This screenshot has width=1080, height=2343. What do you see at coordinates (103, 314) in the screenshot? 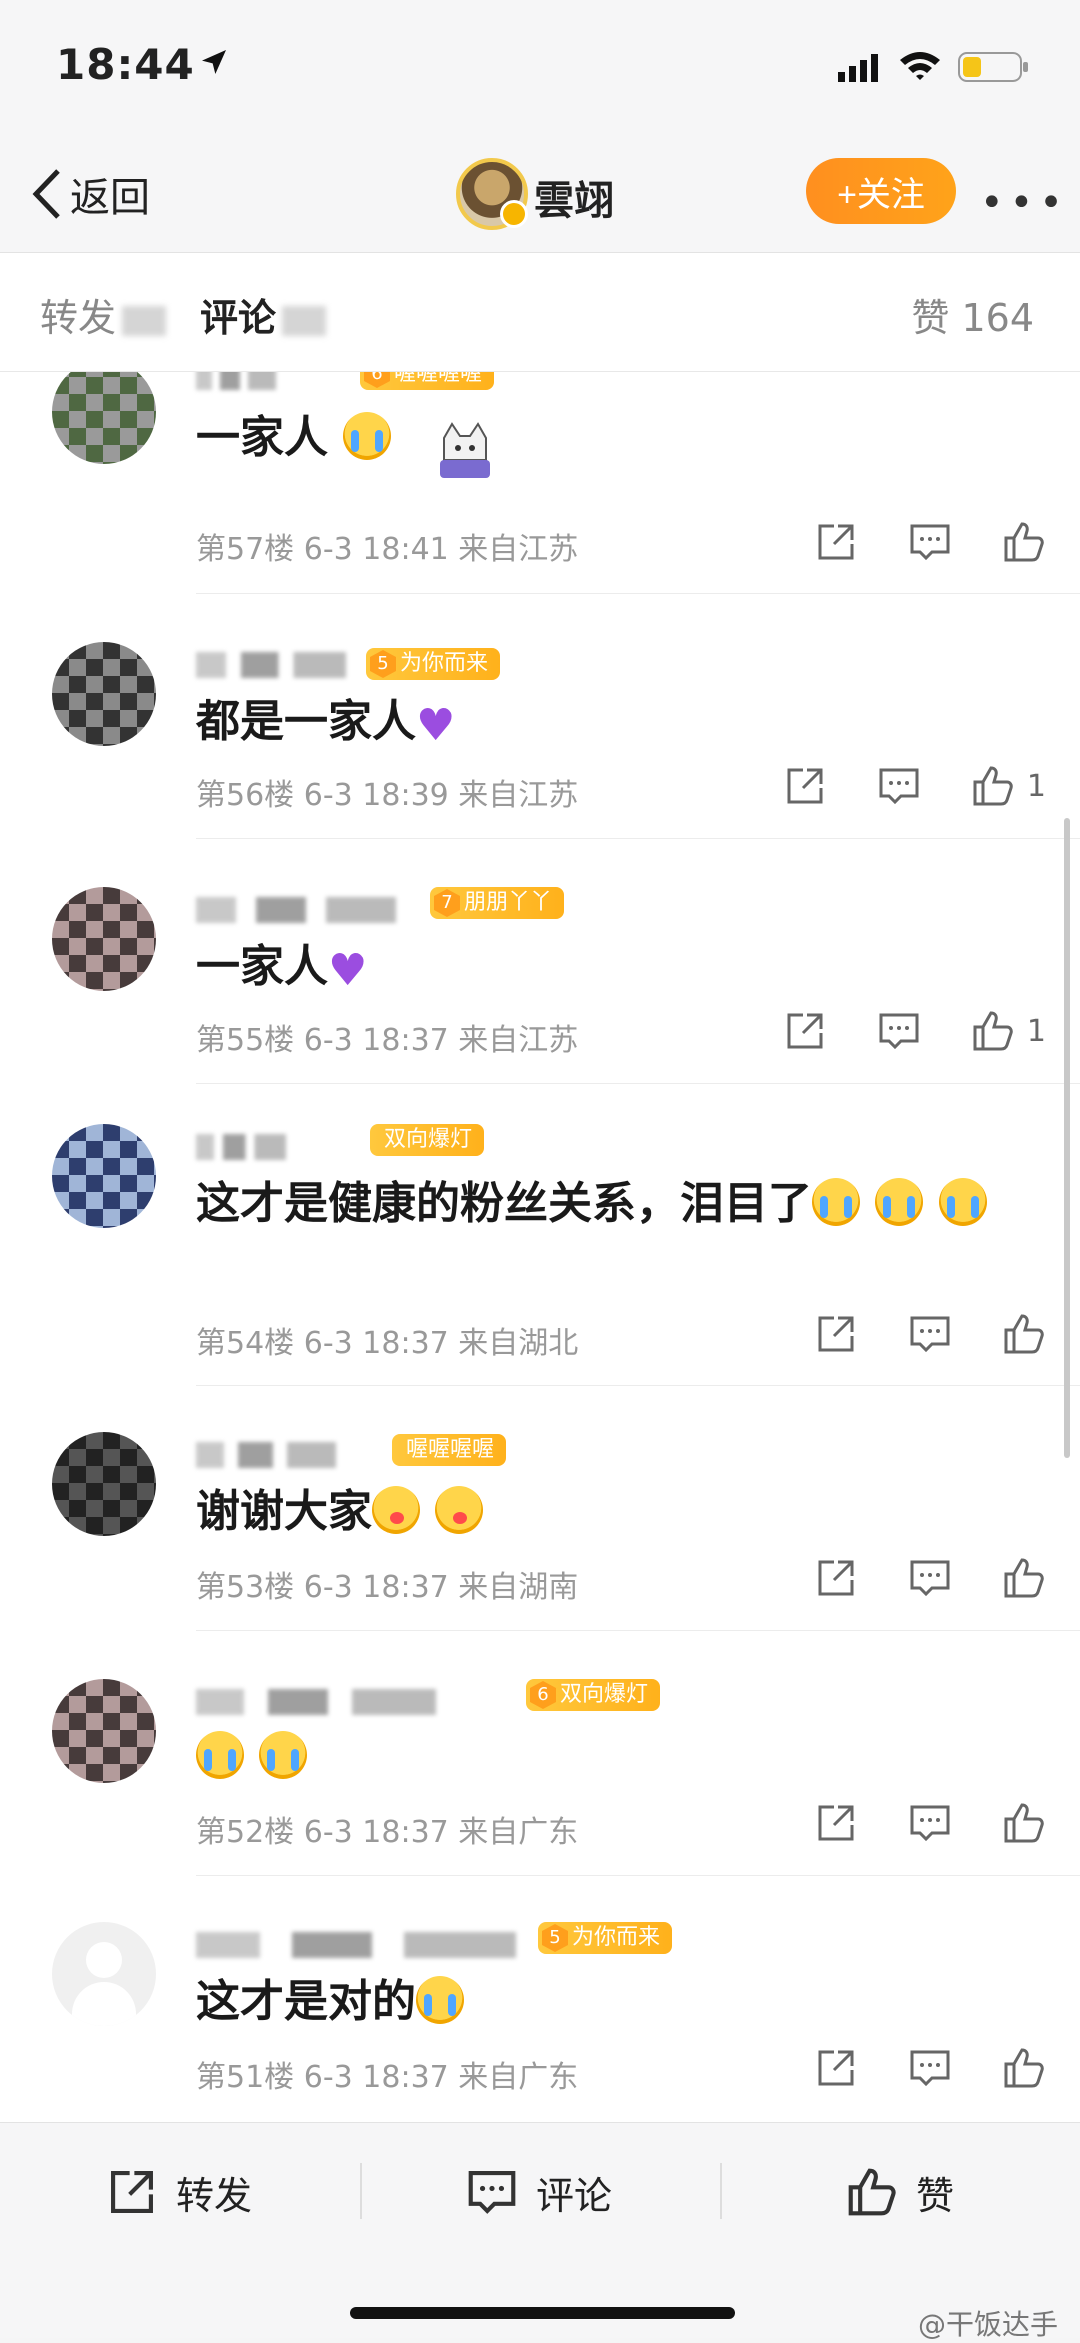
I see `tab-repost: 转发` at bounding box center [103, 314].